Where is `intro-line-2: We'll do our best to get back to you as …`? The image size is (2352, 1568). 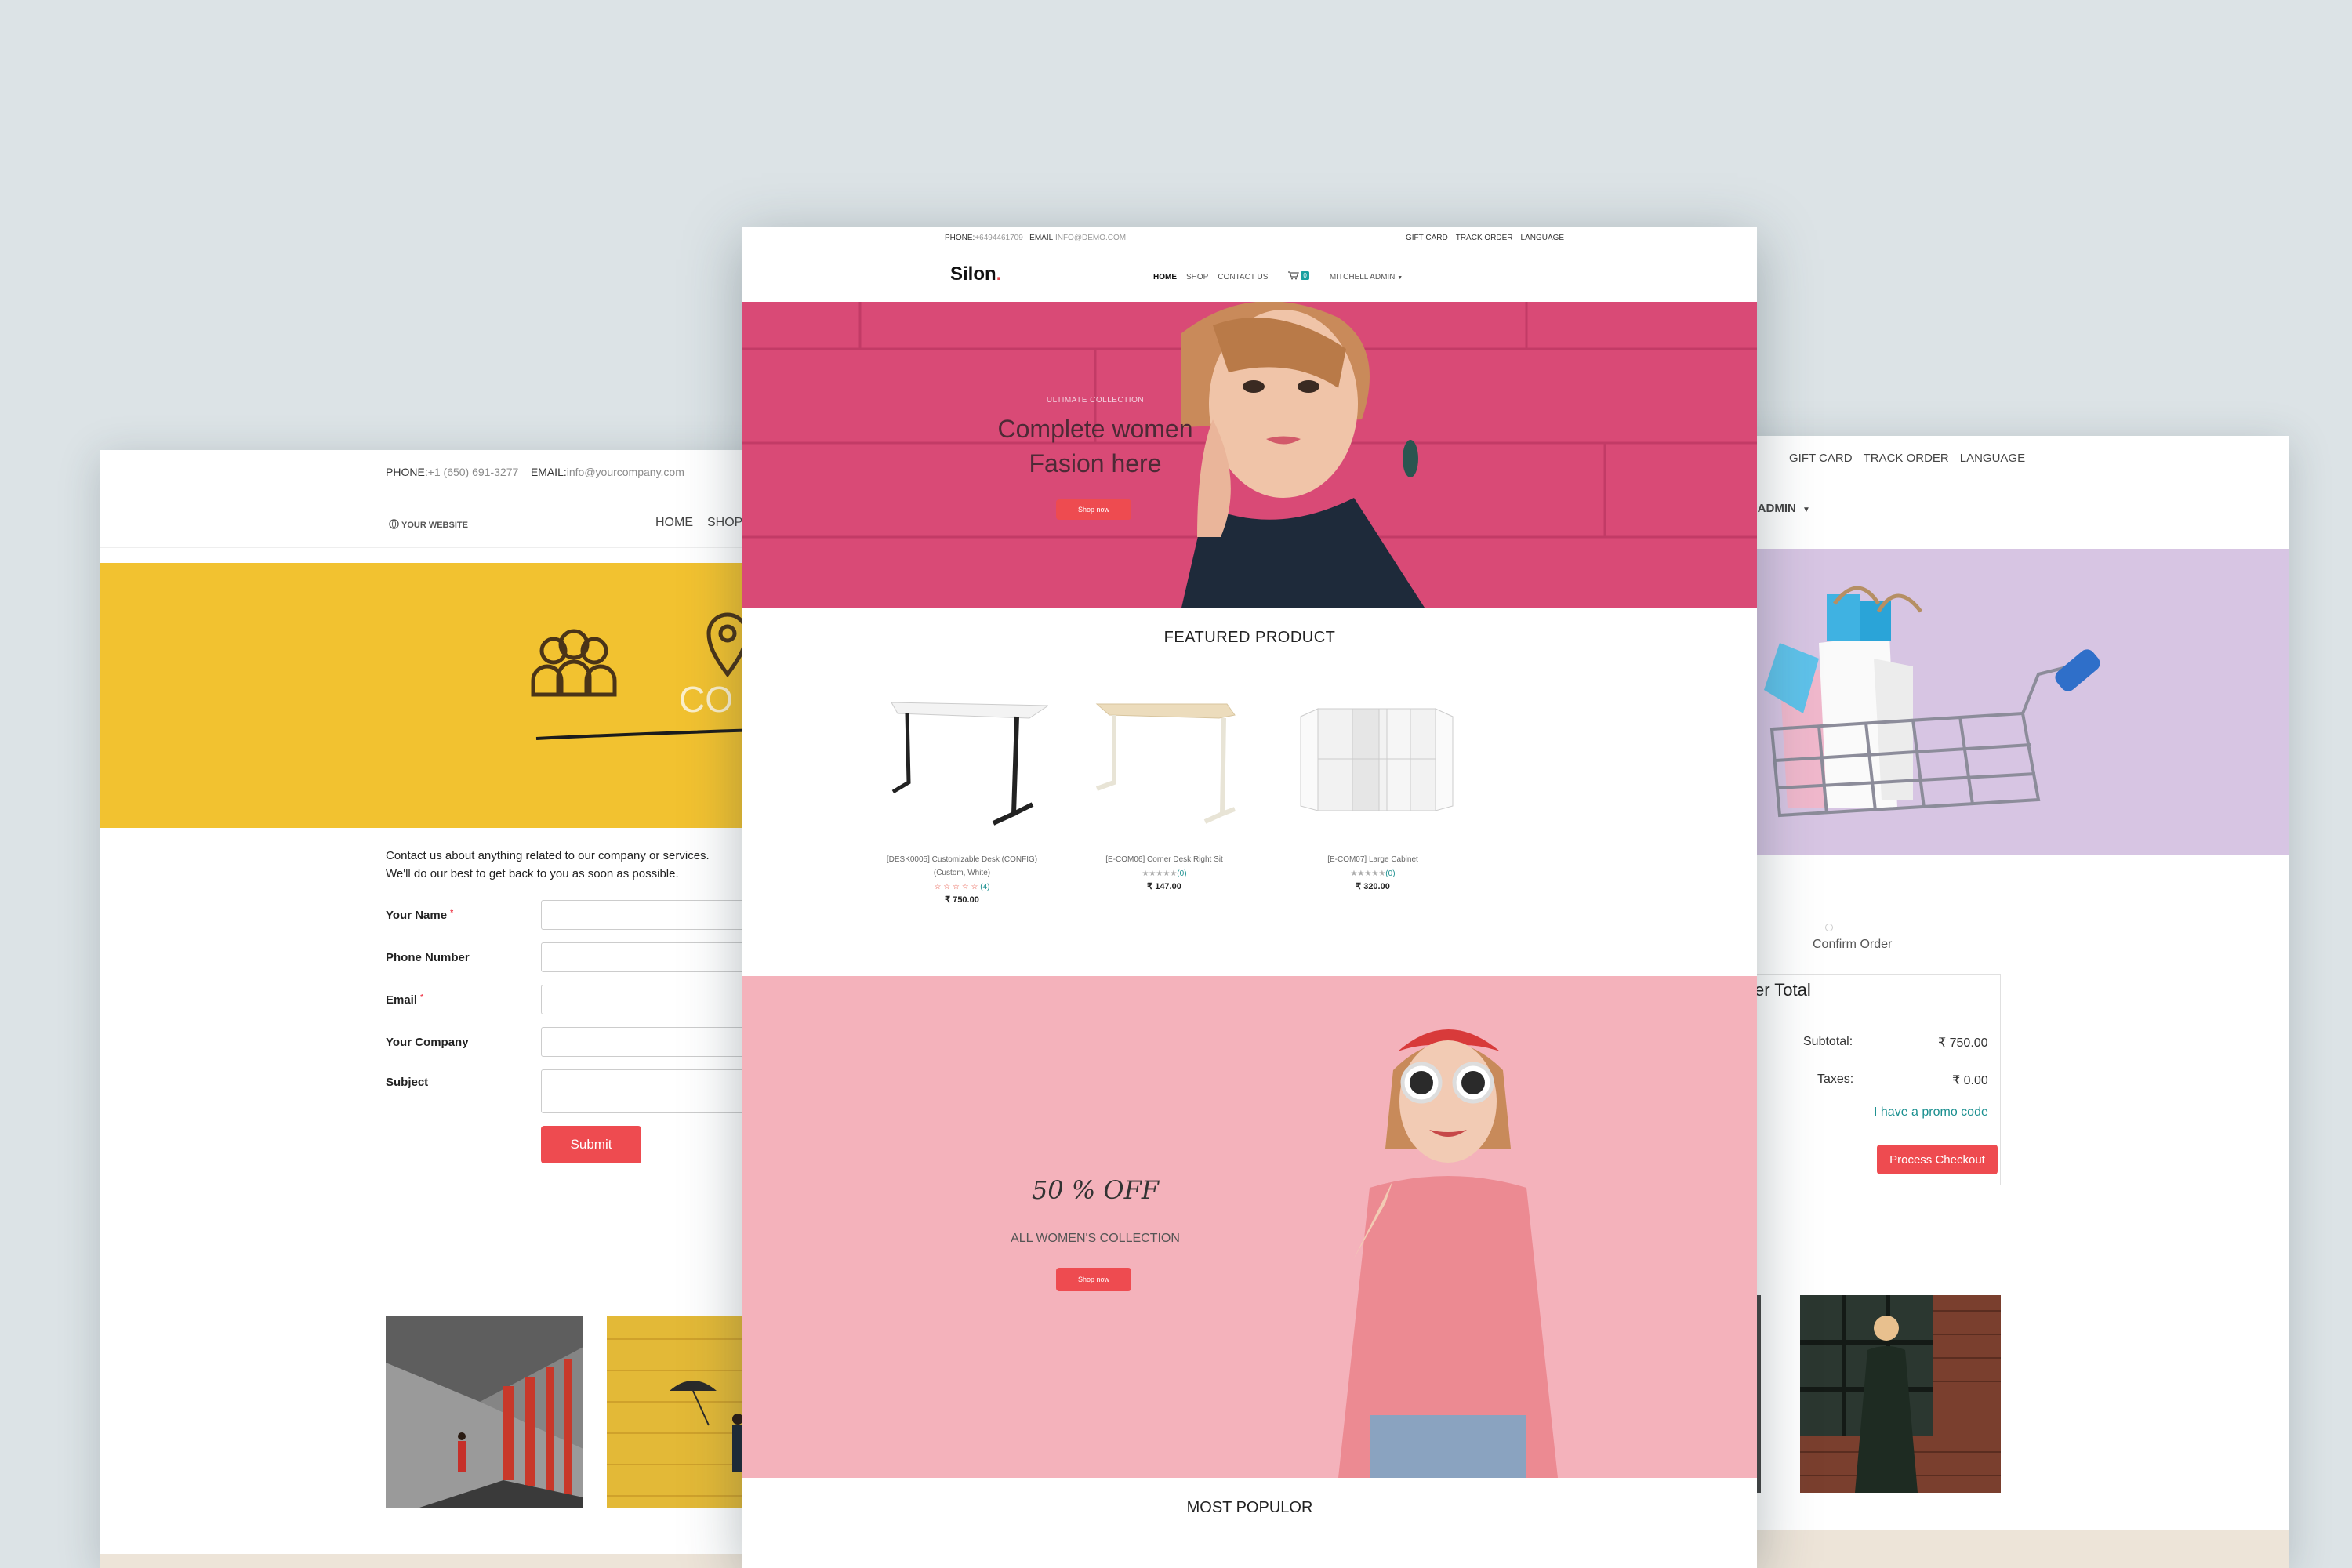 intro-line-2: We'll do our best to get back to you as … is located at coordinates (532, 873).